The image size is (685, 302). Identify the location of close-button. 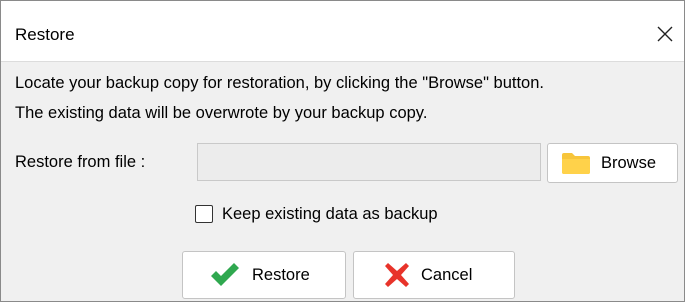
(665, 34).